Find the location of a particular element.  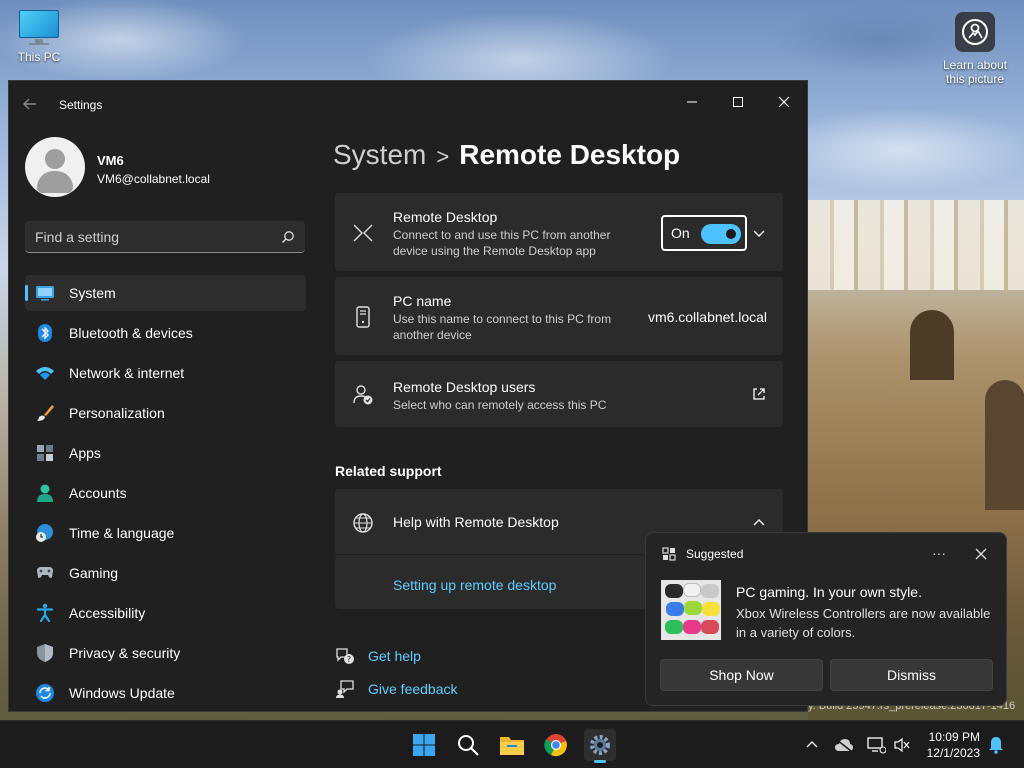

desktop-icon-learn-about-picture: Learn about this picture is located at coordinates (975, 49).